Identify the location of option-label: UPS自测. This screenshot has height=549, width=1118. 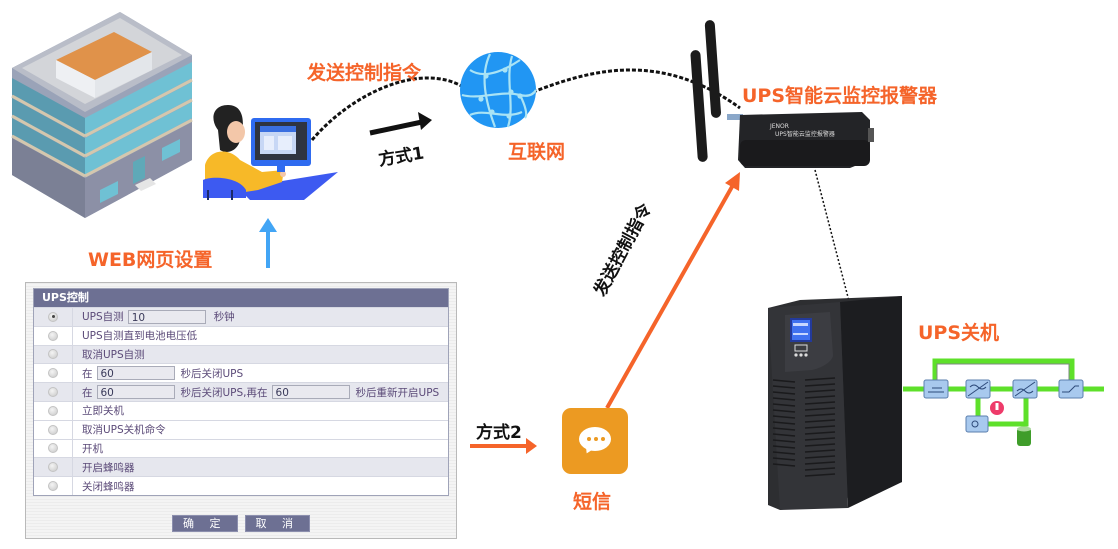
(103, 317).